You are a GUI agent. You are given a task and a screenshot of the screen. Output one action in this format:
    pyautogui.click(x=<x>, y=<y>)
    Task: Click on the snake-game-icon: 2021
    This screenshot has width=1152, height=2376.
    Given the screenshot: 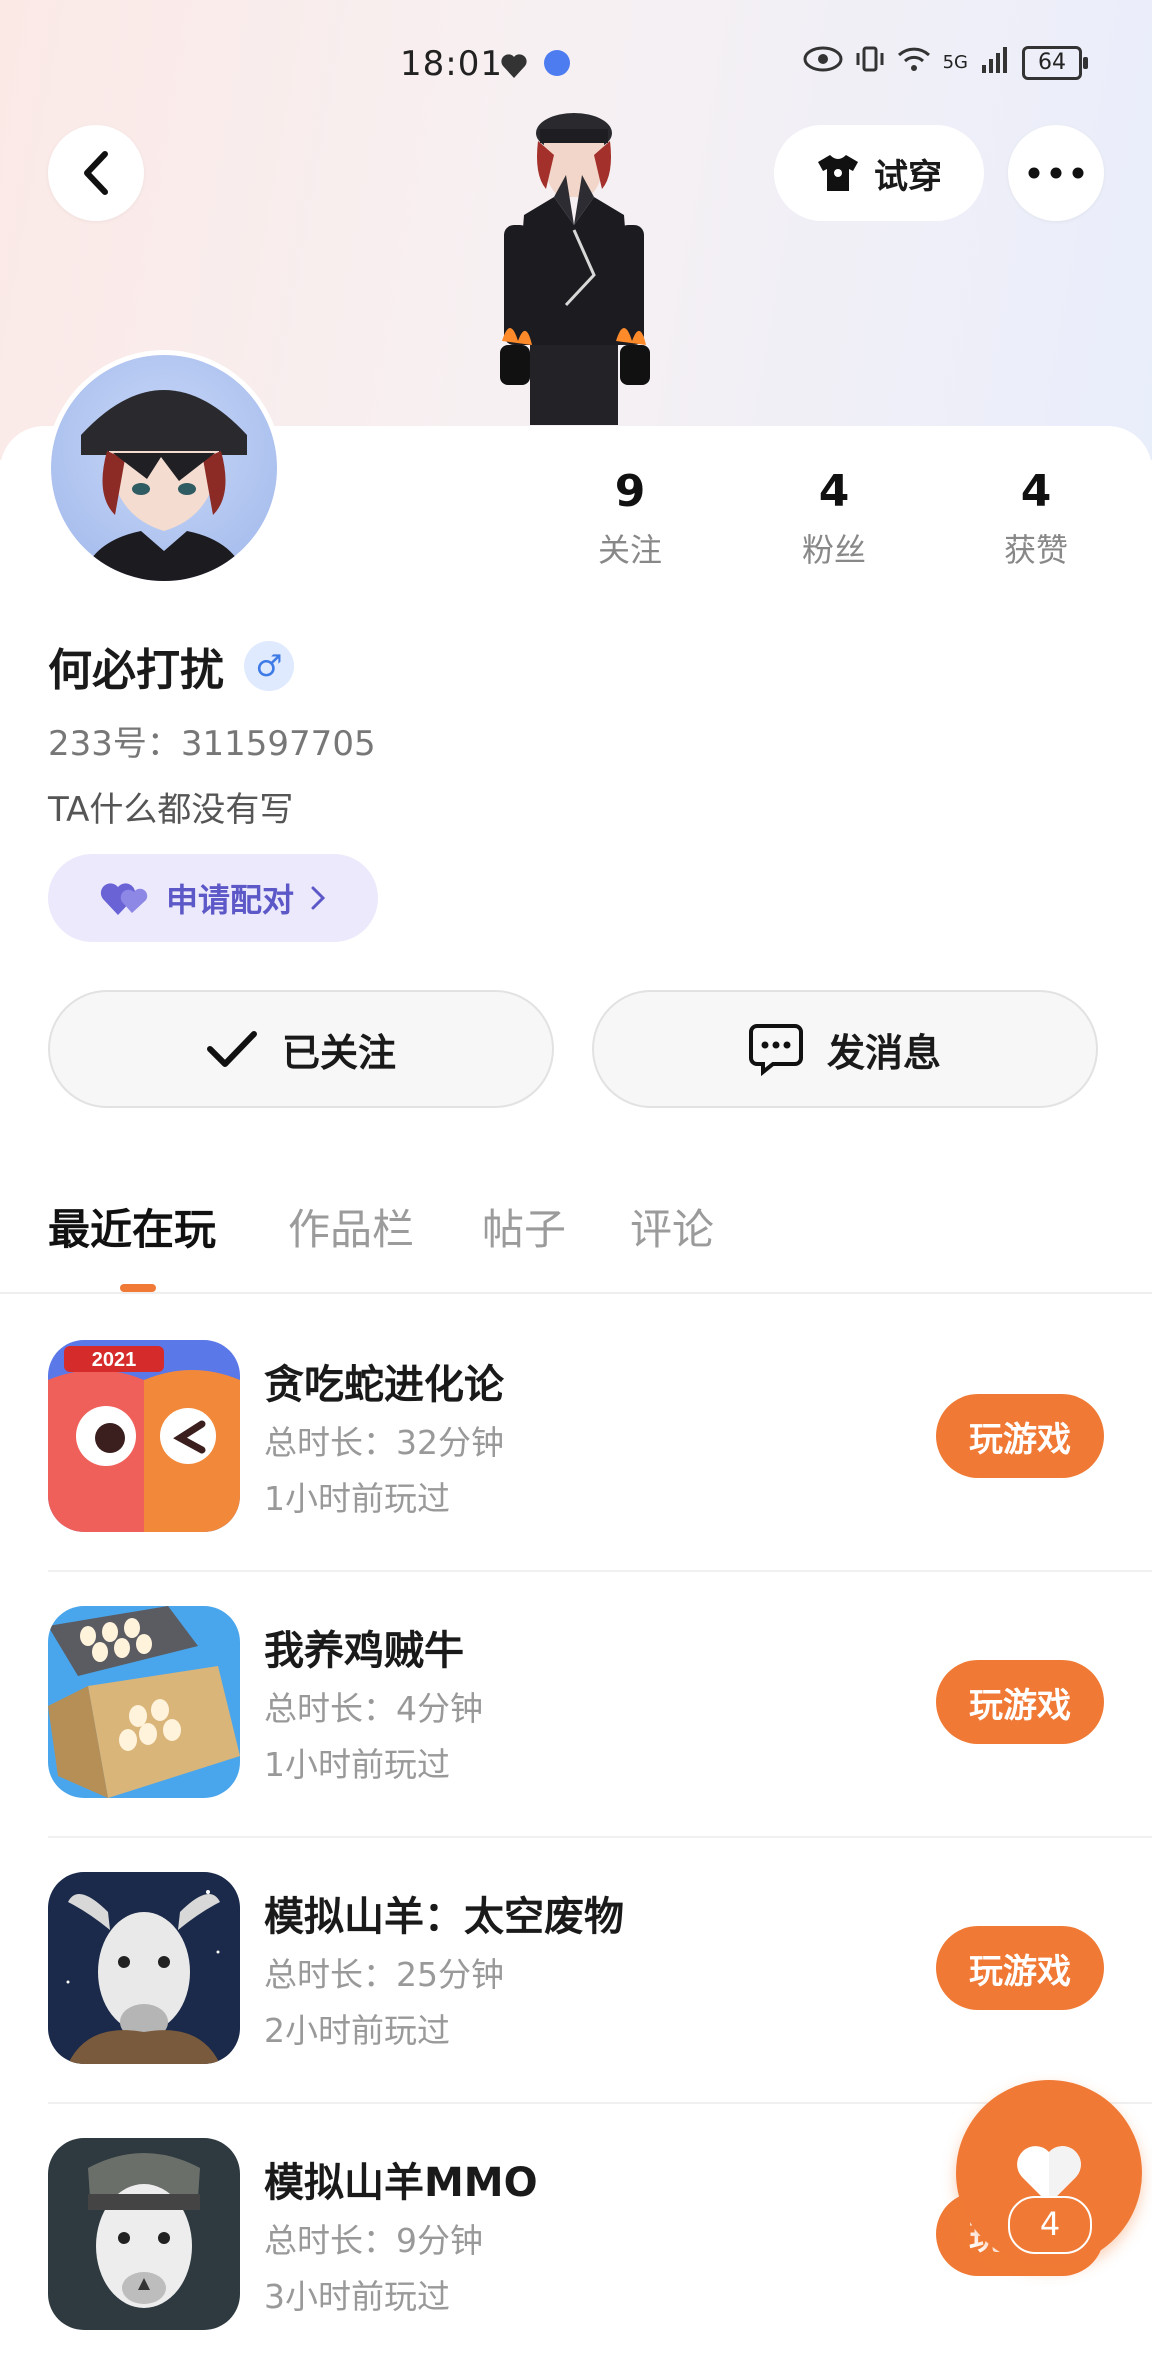 What is the action you would take?
    pyautogui.click(x=144, y=1436)
    